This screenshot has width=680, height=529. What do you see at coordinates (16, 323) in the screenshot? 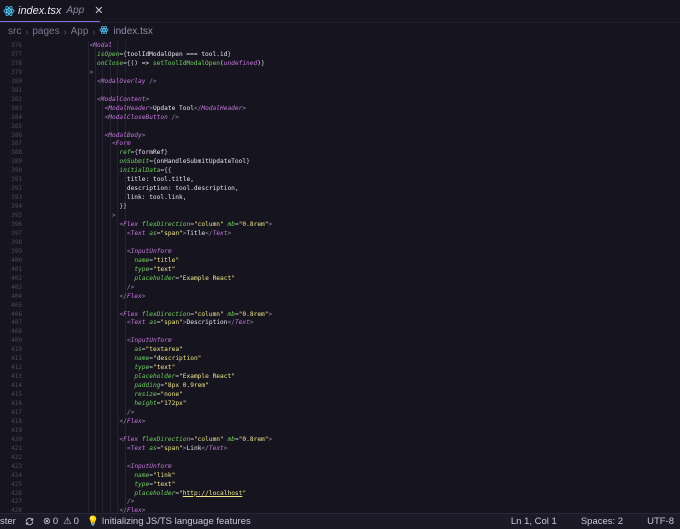
I see `line-number: 407` at bounding box center [16, 323].